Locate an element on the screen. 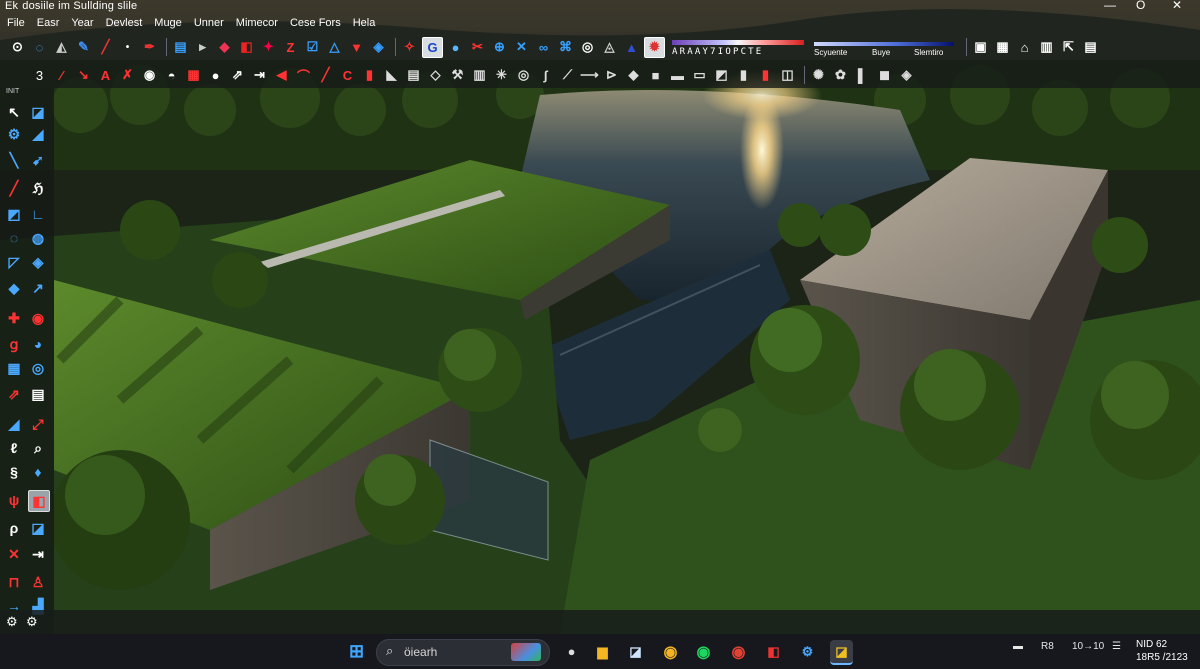 The height and width of the screenshot is (669, 1200). layer-number: 3 is located at coordinates (39, 75).